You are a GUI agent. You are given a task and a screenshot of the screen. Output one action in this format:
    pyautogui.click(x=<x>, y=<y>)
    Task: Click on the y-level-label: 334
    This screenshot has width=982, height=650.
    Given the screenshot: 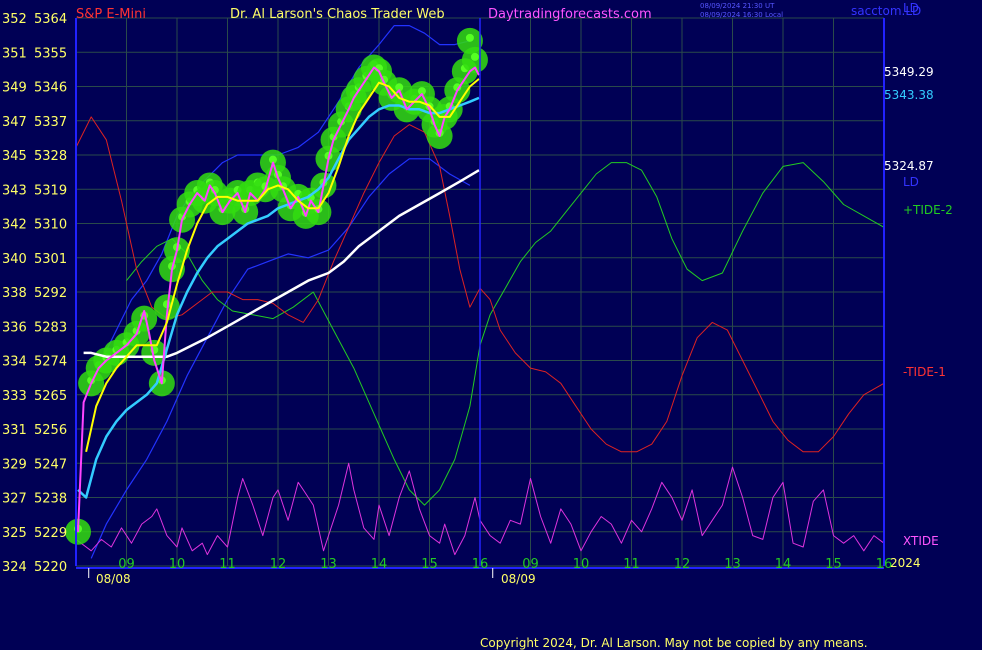 What is the action you would take?
    pyautogui.click(x=14, y=362)
    